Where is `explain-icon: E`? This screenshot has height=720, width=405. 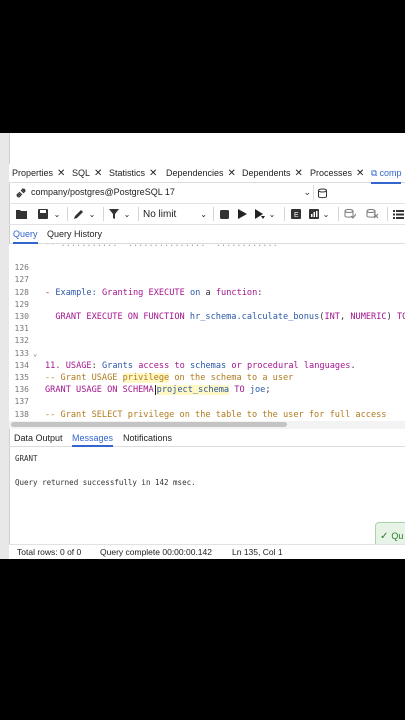
explain-icon: E is located at coordinates (296, 214).